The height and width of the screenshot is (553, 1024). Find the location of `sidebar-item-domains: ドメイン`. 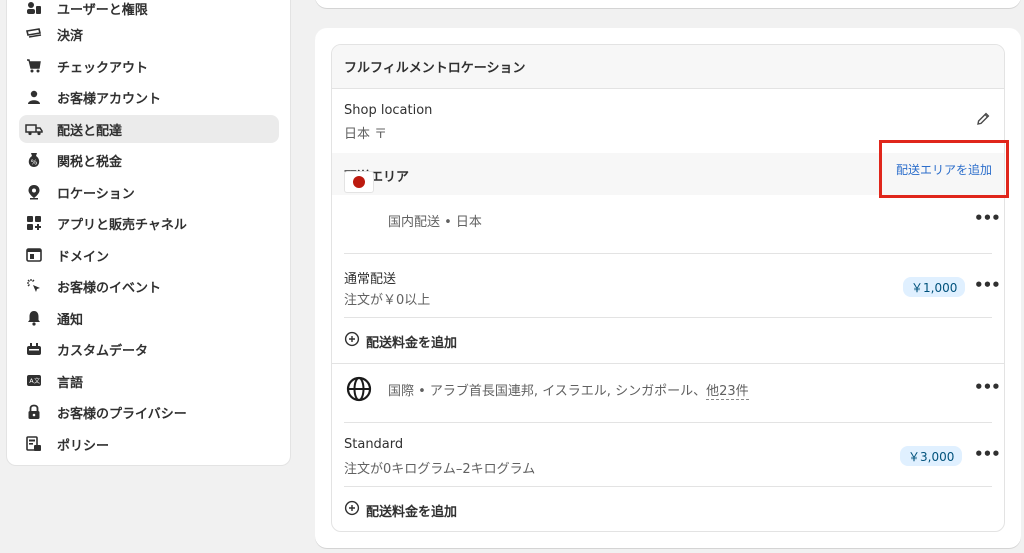

sidebar-item-domains: ドメイン is located at coordinates (149, 255).